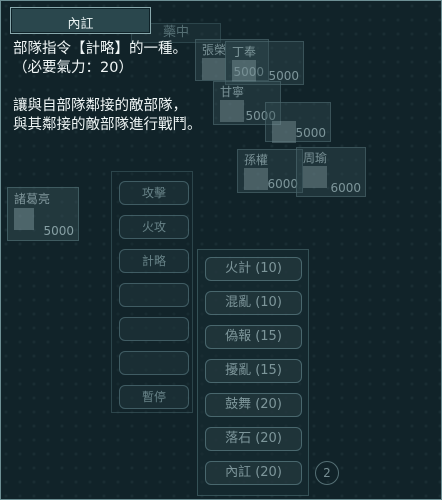 This screenshot has height=500, width=442. Describe the element at coordinates (253, 269) in the screenshot. I see `bg-strategy-option: 火計 (10)` at that location.